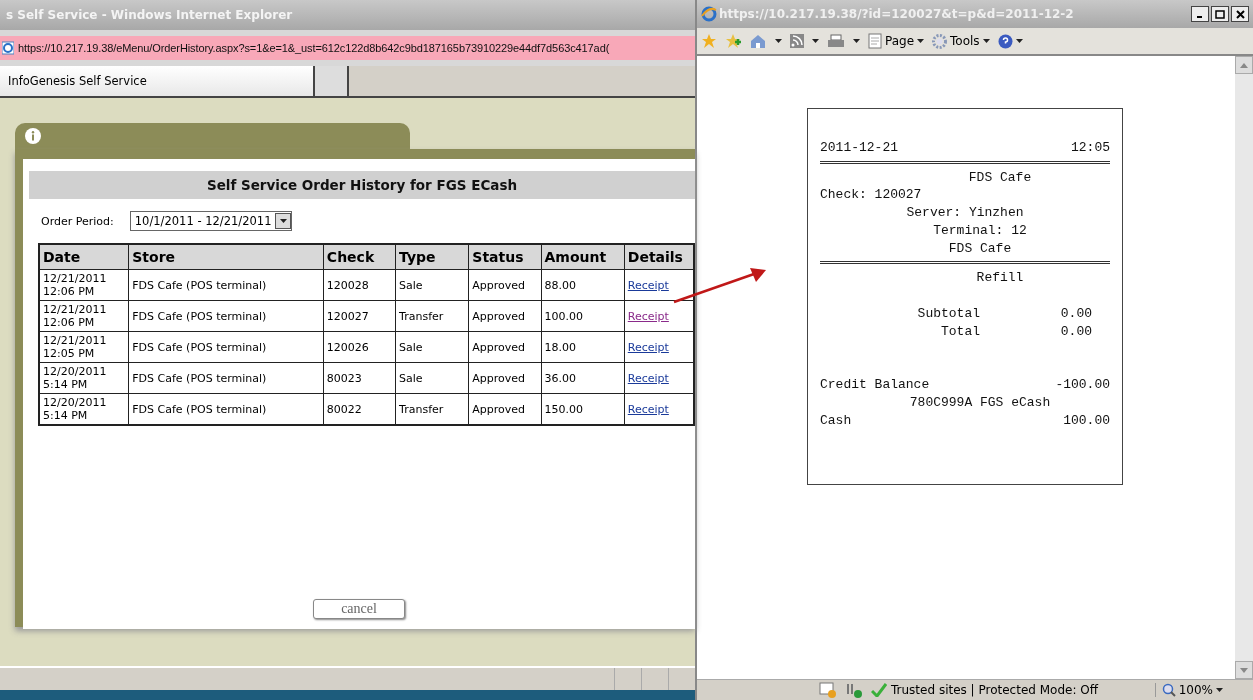 Image resolution: width=1253 pixels, height=700 pixels. Describe the element at coordinates (359, 285) in the screenshot. I see `table-cell: 120028` at that location.